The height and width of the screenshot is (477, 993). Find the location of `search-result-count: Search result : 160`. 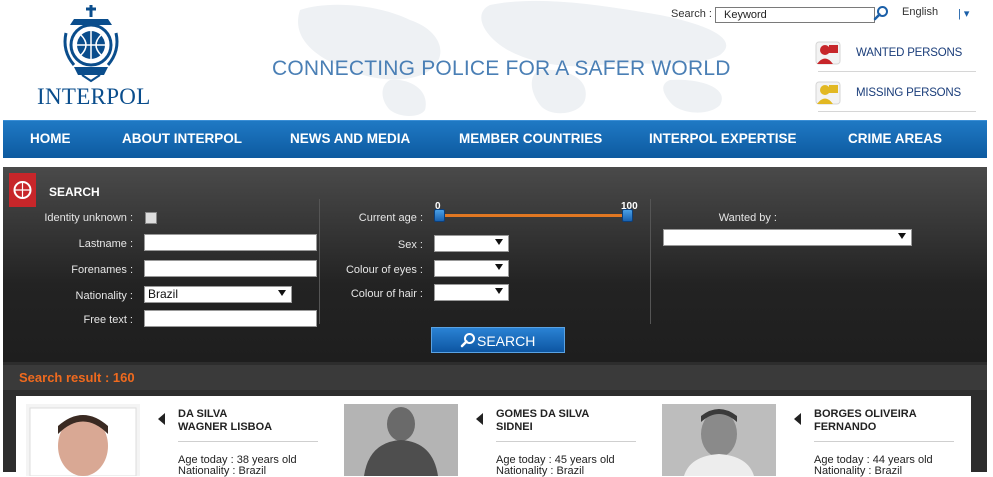

search-result-count: Search result : 160 is located at coordinates (77, 377).